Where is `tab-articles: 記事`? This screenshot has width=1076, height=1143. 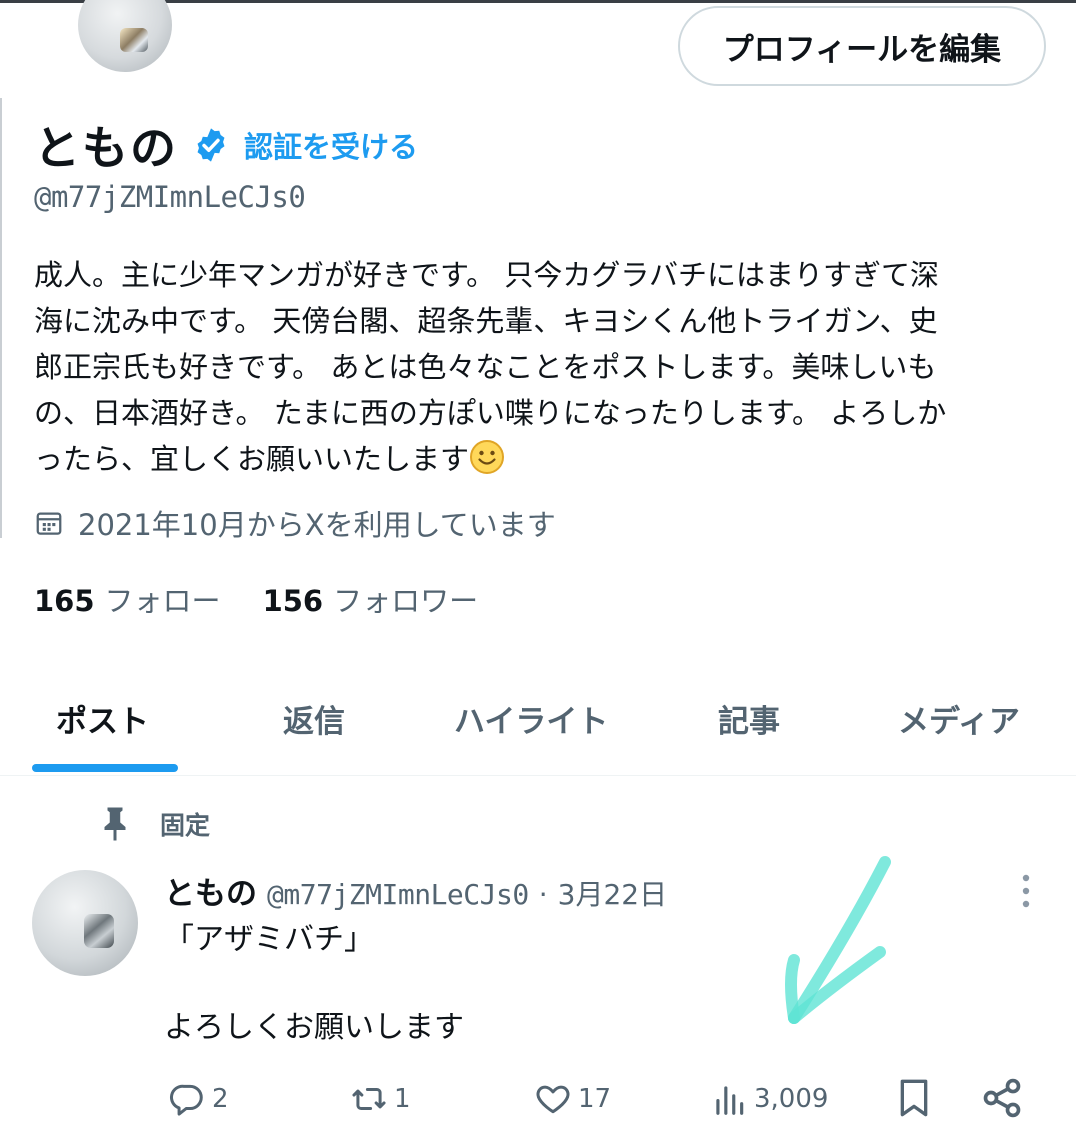
tab-articles: 記事 is located at coordinates (749, 718).